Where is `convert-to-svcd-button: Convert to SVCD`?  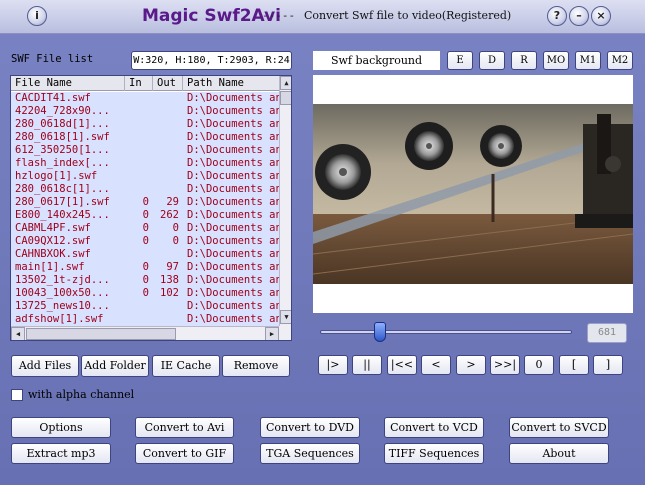
convert-to-svcd-button: Convert to SVCD is located at coordinates (559, 427).